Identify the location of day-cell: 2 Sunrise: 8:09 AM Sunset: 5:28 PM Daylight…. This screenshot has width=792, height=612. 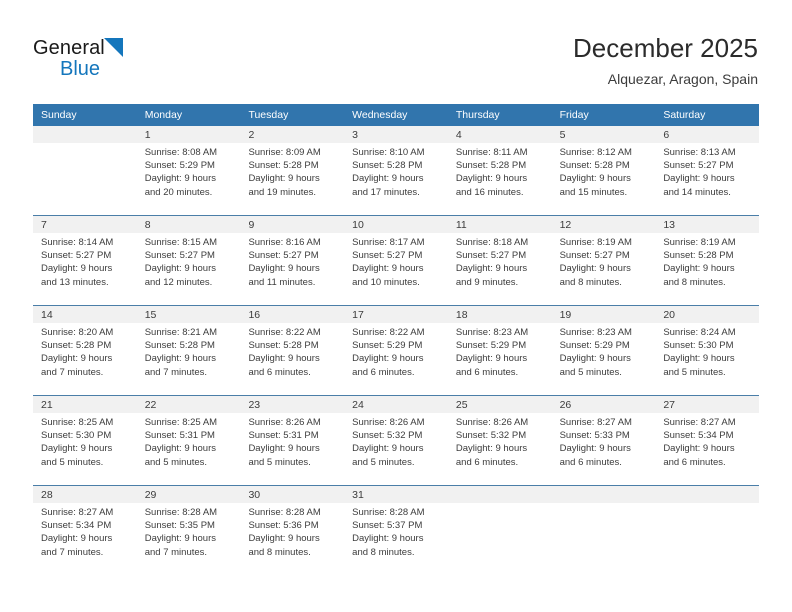
(292, 170).